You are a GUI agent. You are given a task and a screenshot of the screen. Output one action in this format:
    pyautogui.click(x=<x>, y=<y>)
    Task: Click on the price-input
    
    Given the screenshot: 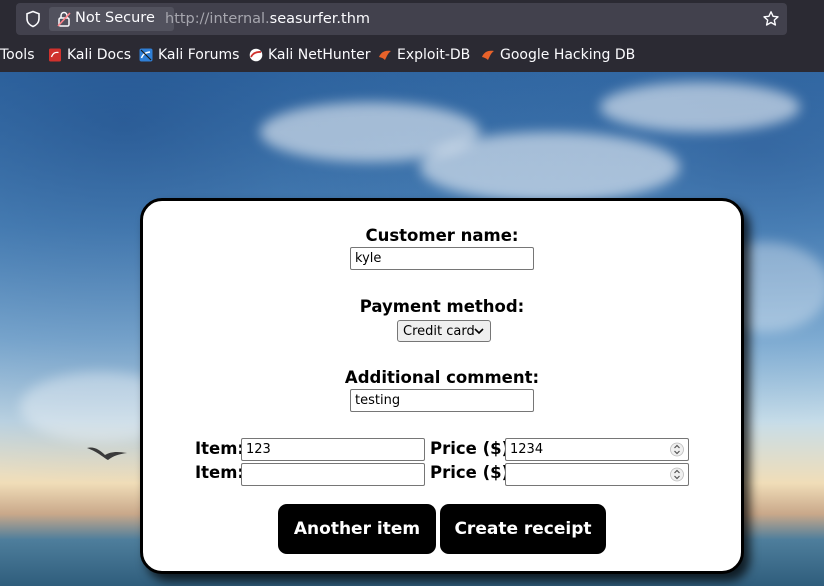 What is the action you would take?
    pyautogui.click(x=597, y=474)
    